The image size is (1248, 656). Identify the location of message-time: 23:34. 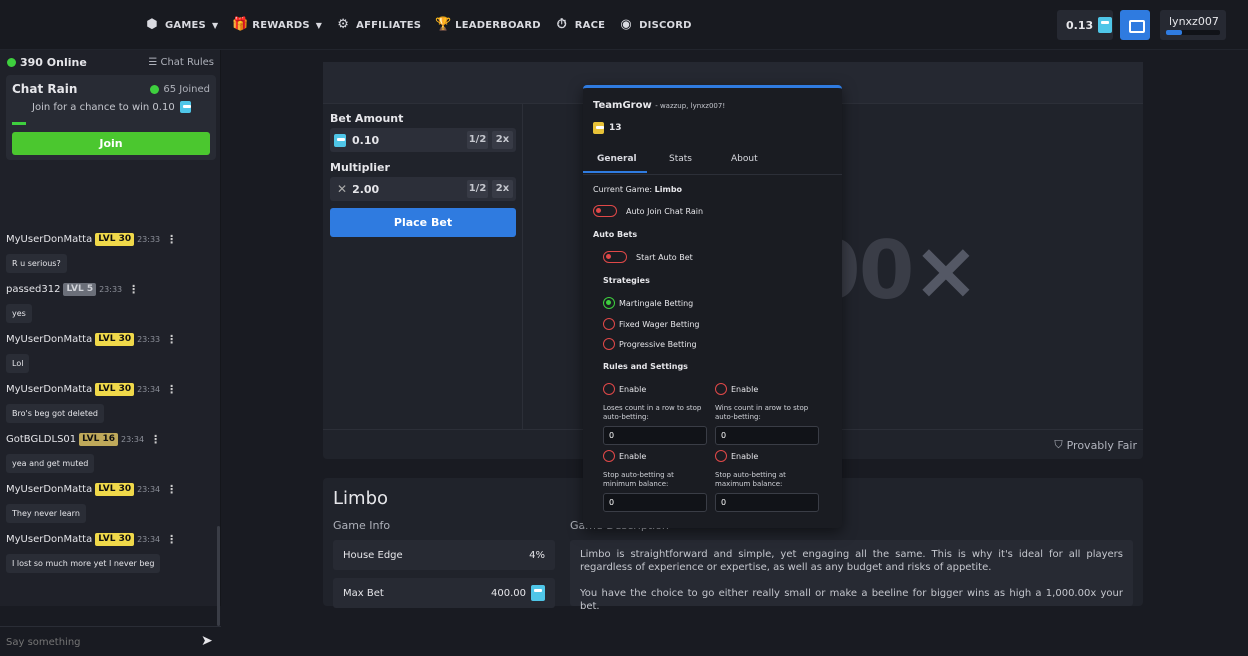
(133, 439).